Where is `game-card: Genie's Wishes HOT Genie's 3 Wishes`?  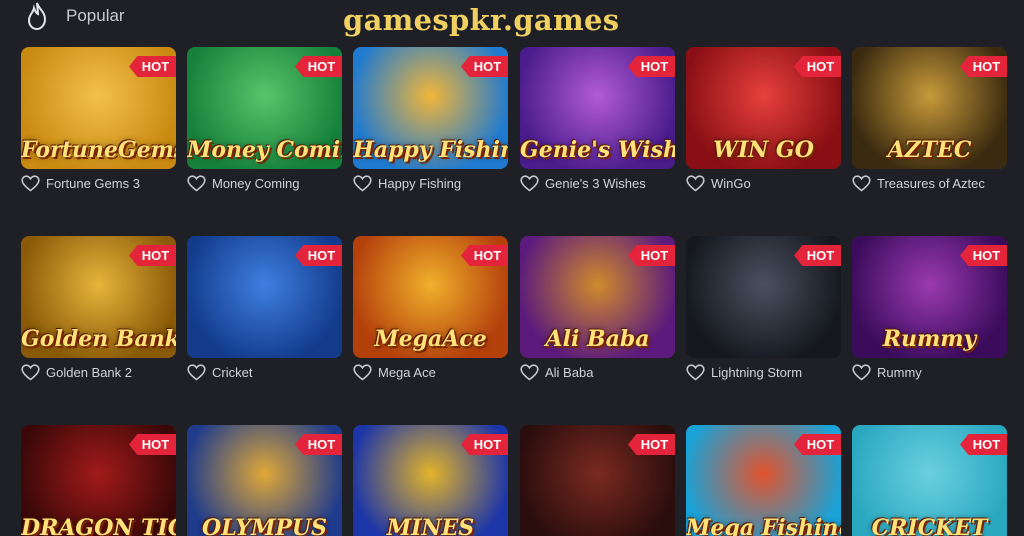
game-card: Genie's Wishes HOT Genie's 3 Wishes is located at coordinates (597, 119).